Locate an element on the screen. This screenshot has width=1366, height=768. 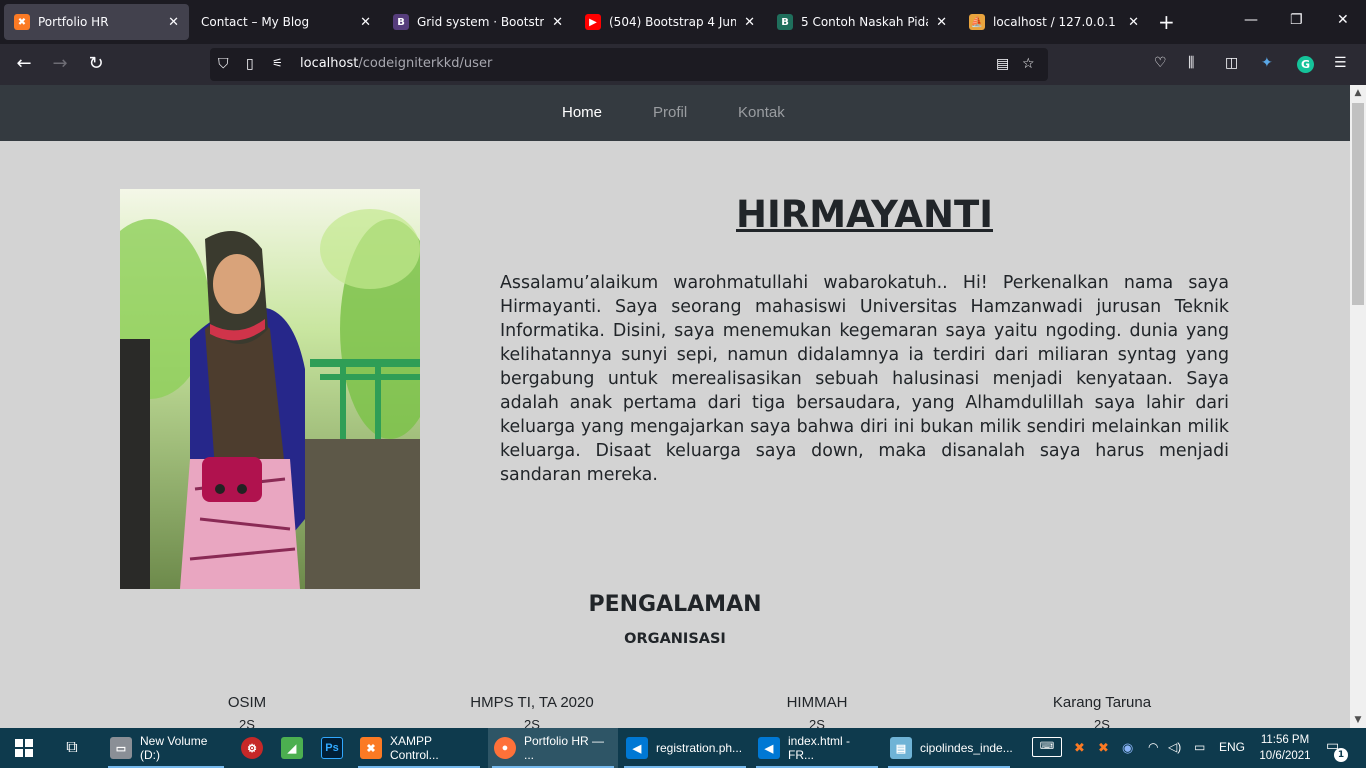
minimize-icon: — is located at coordinates (1251, 20).